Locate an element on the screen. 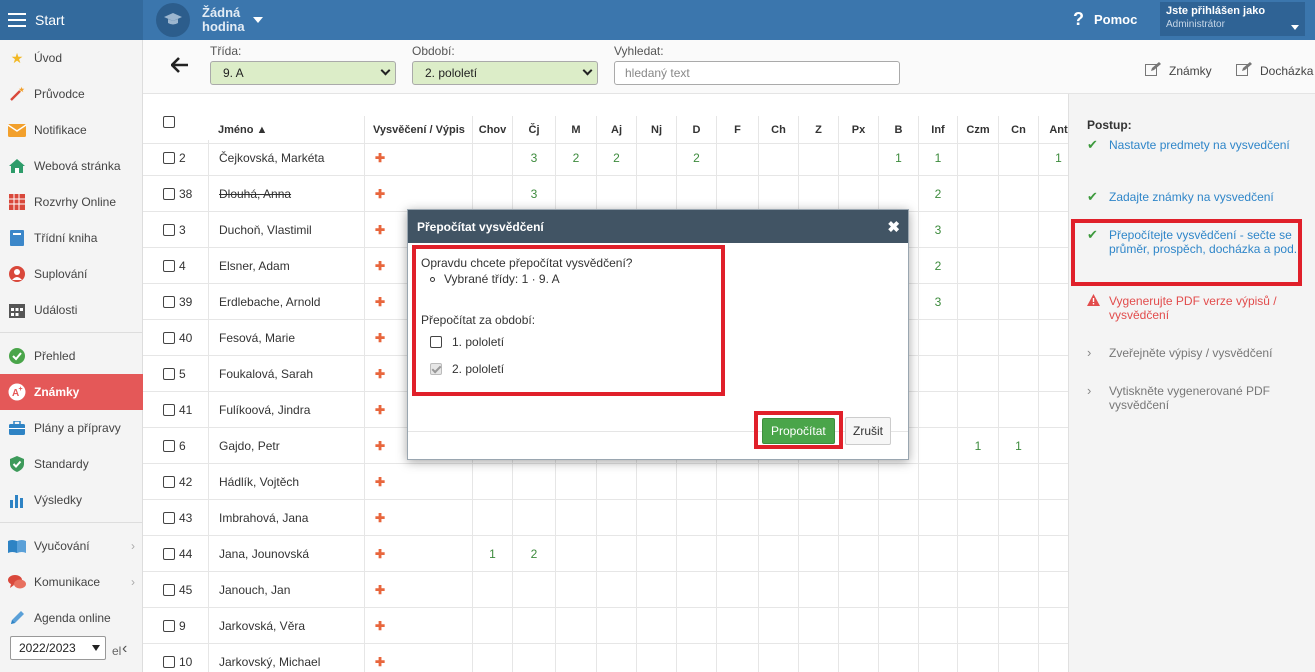  sidebar-item-agenda-online: Agenda online is located at coordinates (71, 618).